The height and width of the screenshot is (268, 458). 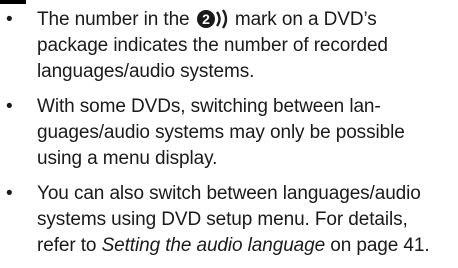 I want to click on audio-languages-mark-icon: 2, so click(x=212, y=19).